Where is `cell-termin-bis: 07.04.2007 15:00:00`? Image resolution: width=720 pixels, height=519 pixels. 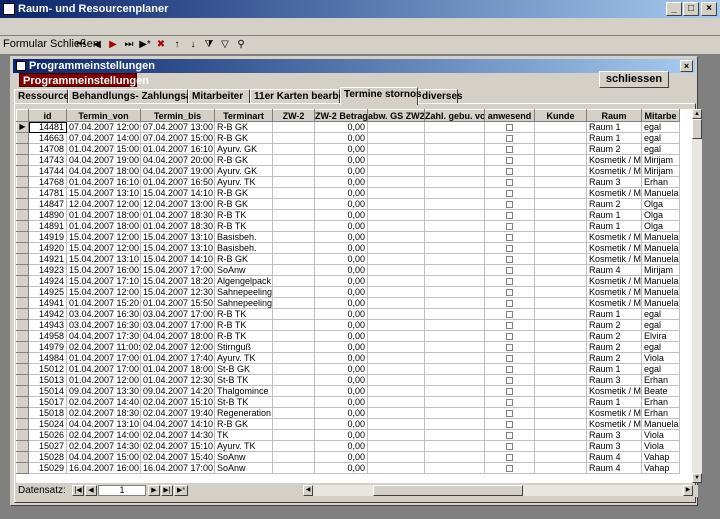 cell-termin-bis: 07.04.2007 15:00:00 is located at coordinates (177, 138).